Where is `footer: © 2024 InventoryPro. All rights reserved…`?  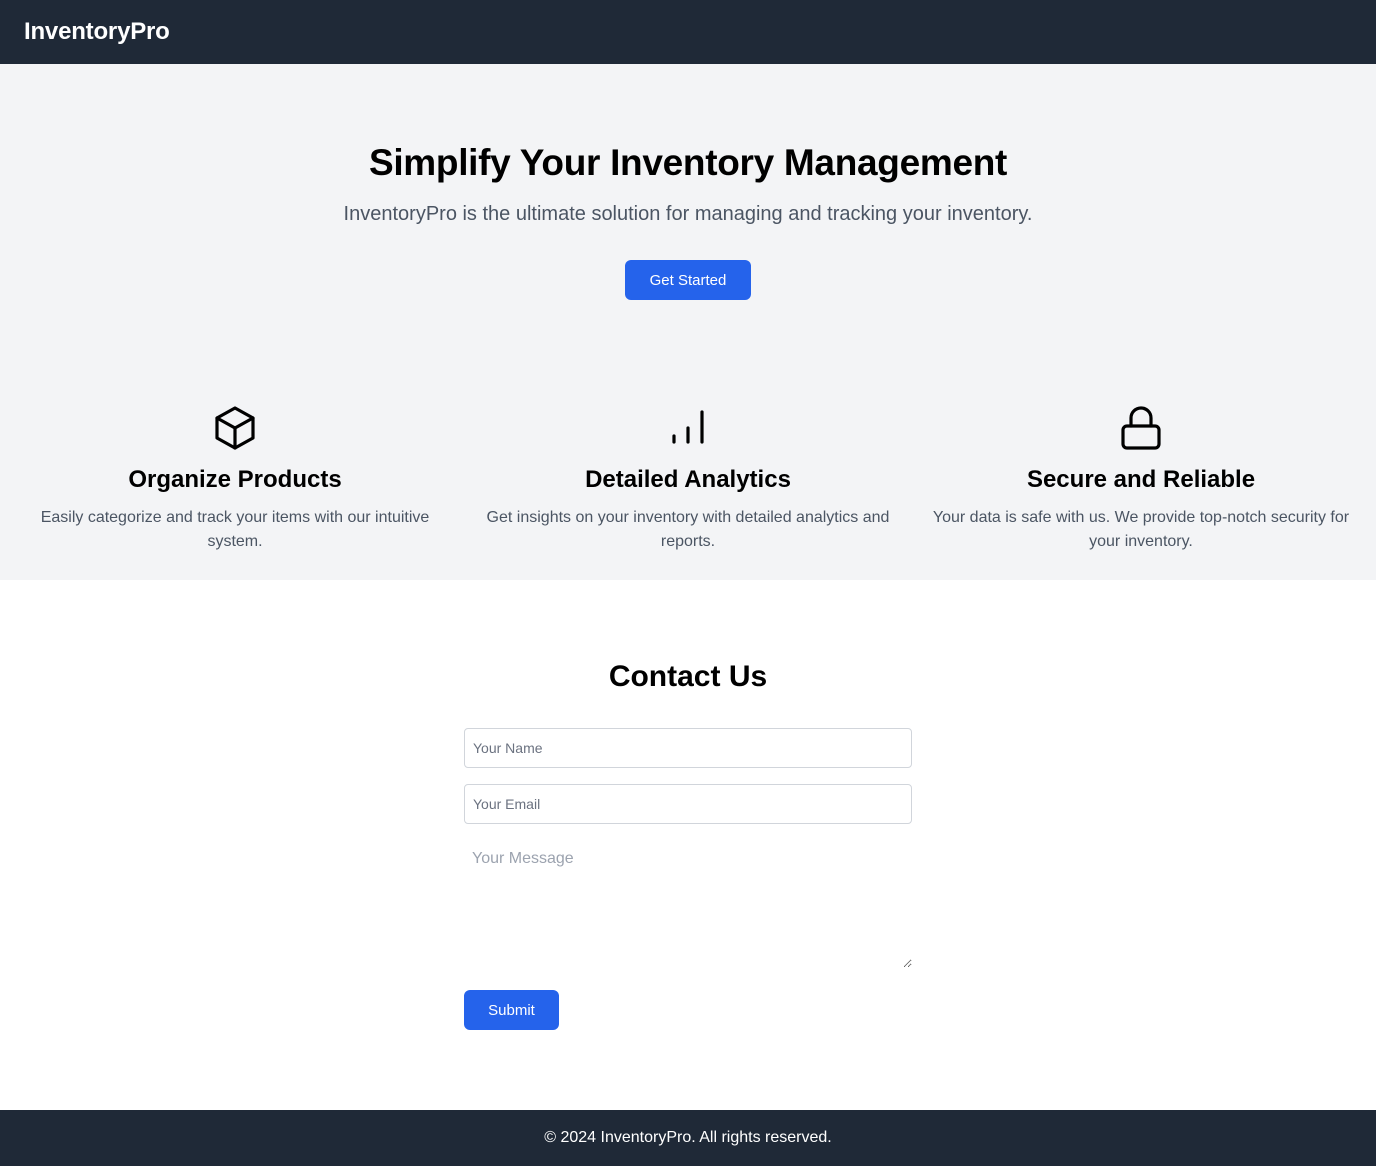
footer: © 2024 InventoryPro. All rights reserved… is located at coordinates (688, 1138).